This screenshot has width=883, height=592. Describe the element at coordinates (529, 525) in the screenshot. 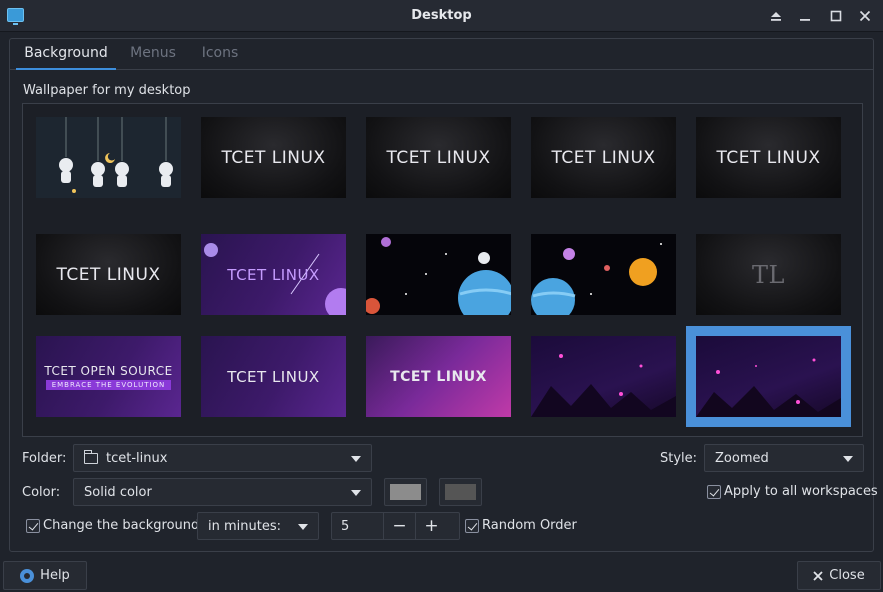

I see `random-order-label: Random Order` at that location.